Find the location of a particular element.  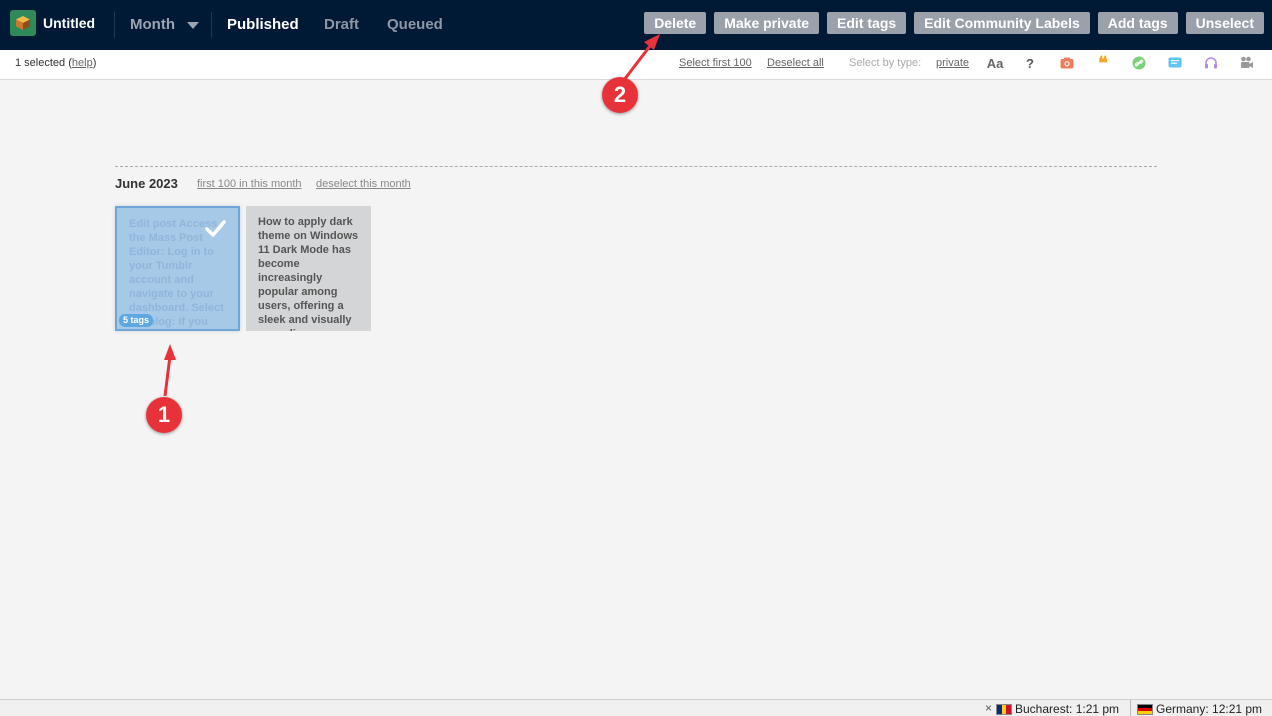

blog-switcher: Untitled is located at coordinates (52, 23).